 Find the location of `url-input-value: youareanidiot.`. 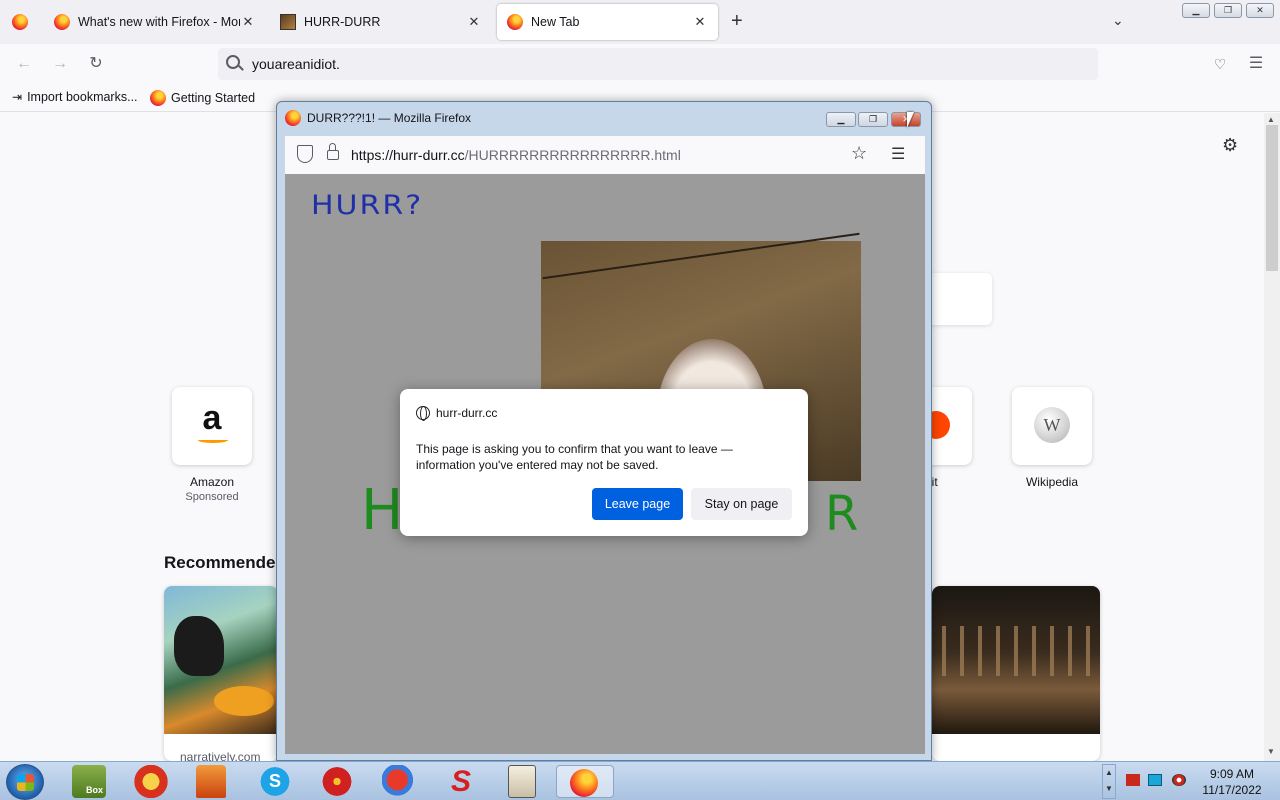

url-input-value: youareanidiot. is located at coordinates (296, 64).